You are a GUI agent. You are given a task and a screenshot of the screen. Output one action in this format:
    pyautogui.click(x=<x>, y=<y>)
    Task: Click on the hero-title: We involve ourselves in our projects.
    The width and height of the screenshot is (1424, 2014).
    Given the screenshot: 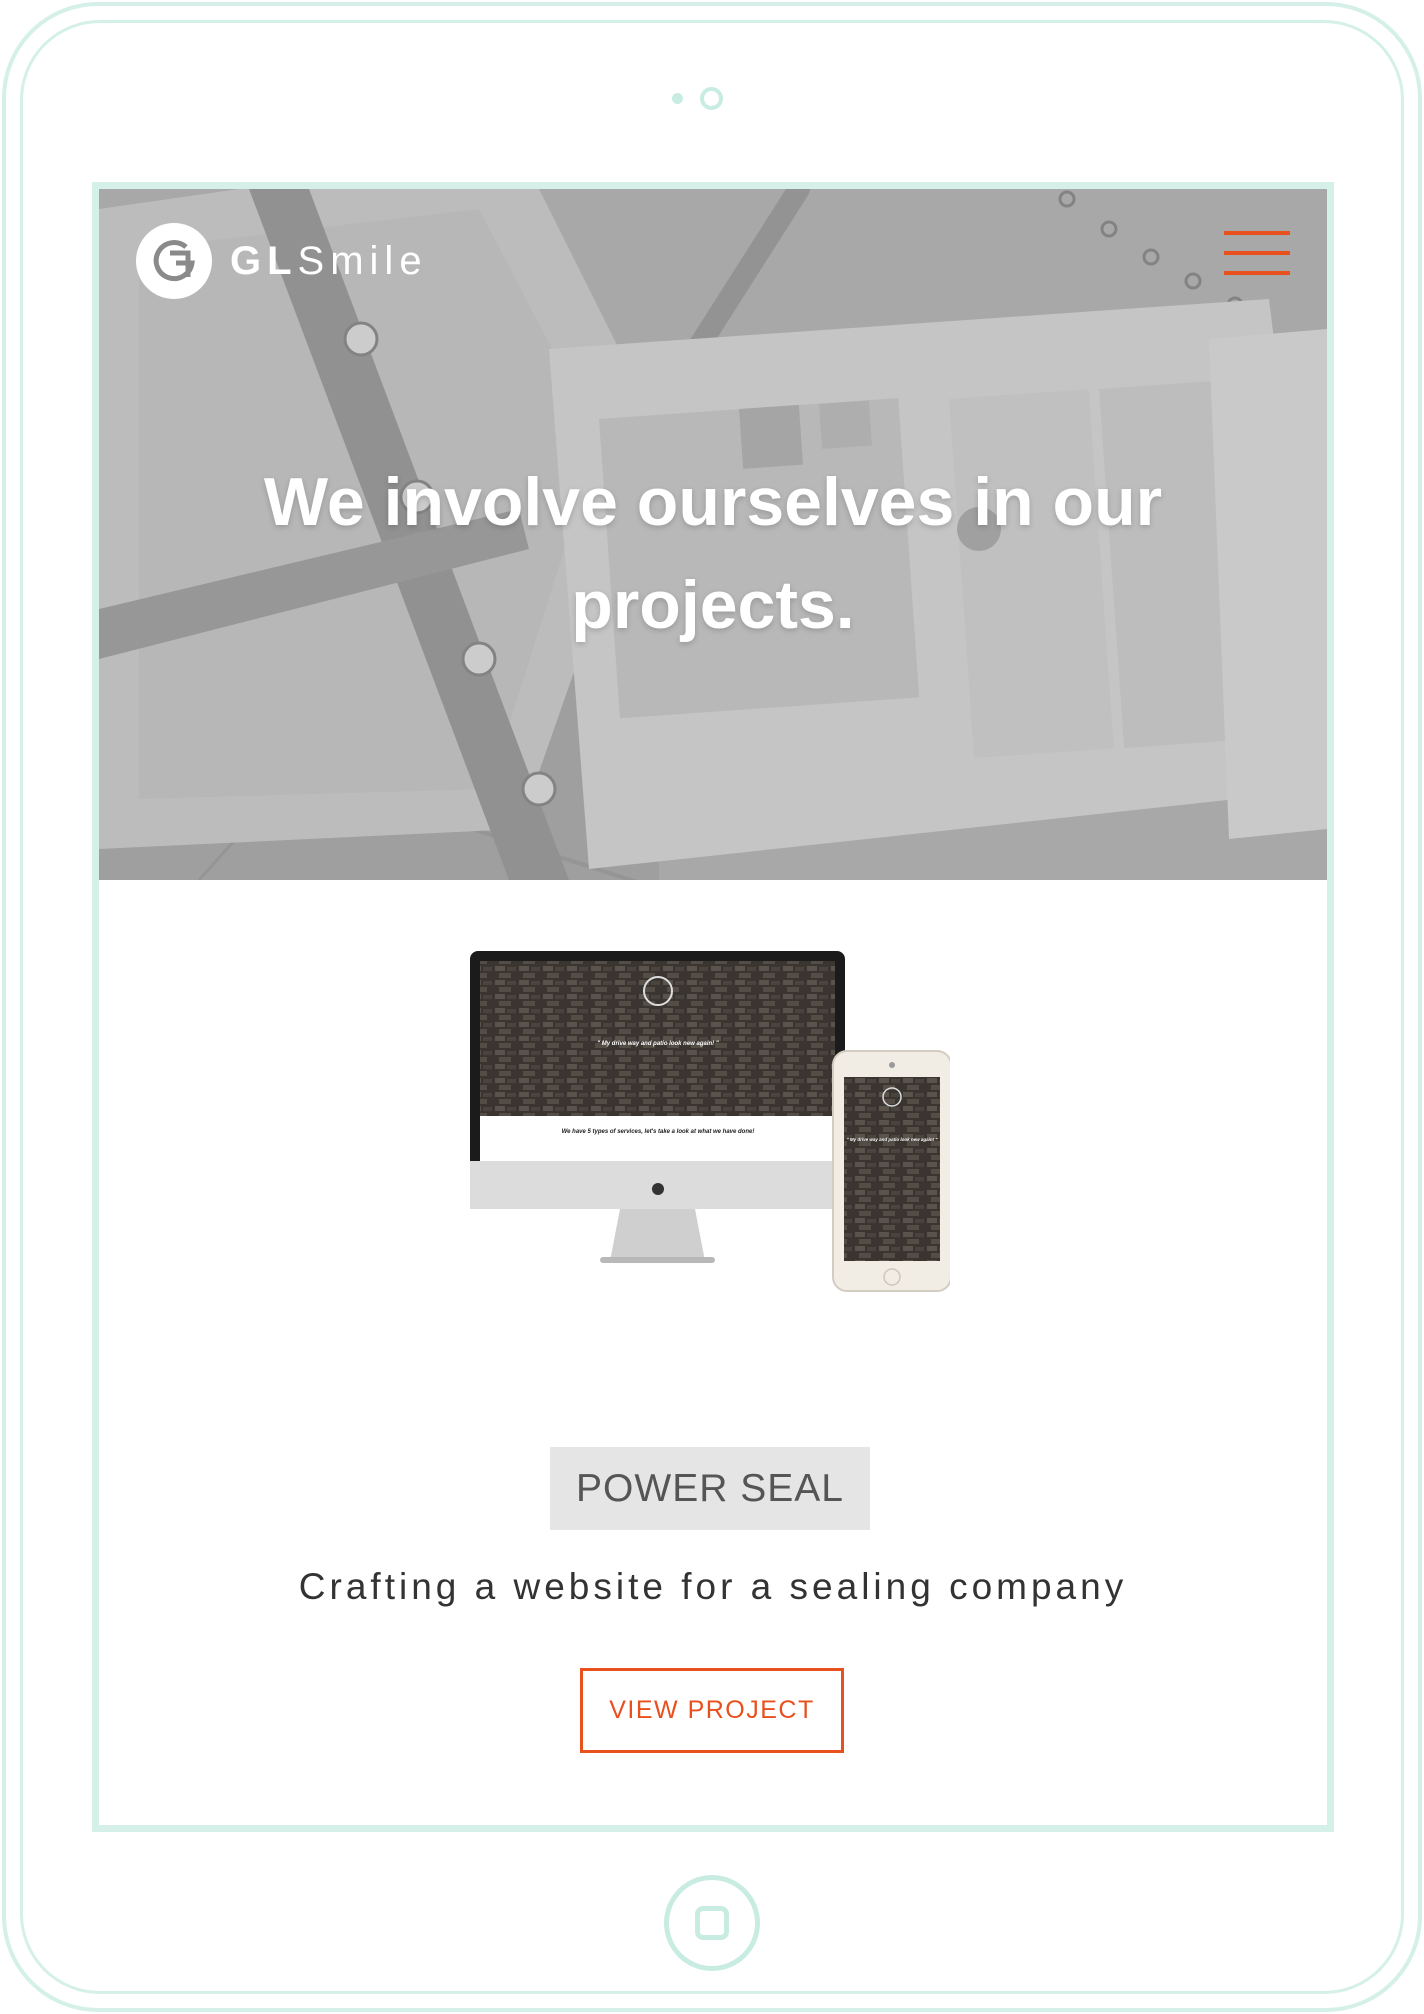 What is the action you would take?
    pyautogui.click(x=713, y=553)
    